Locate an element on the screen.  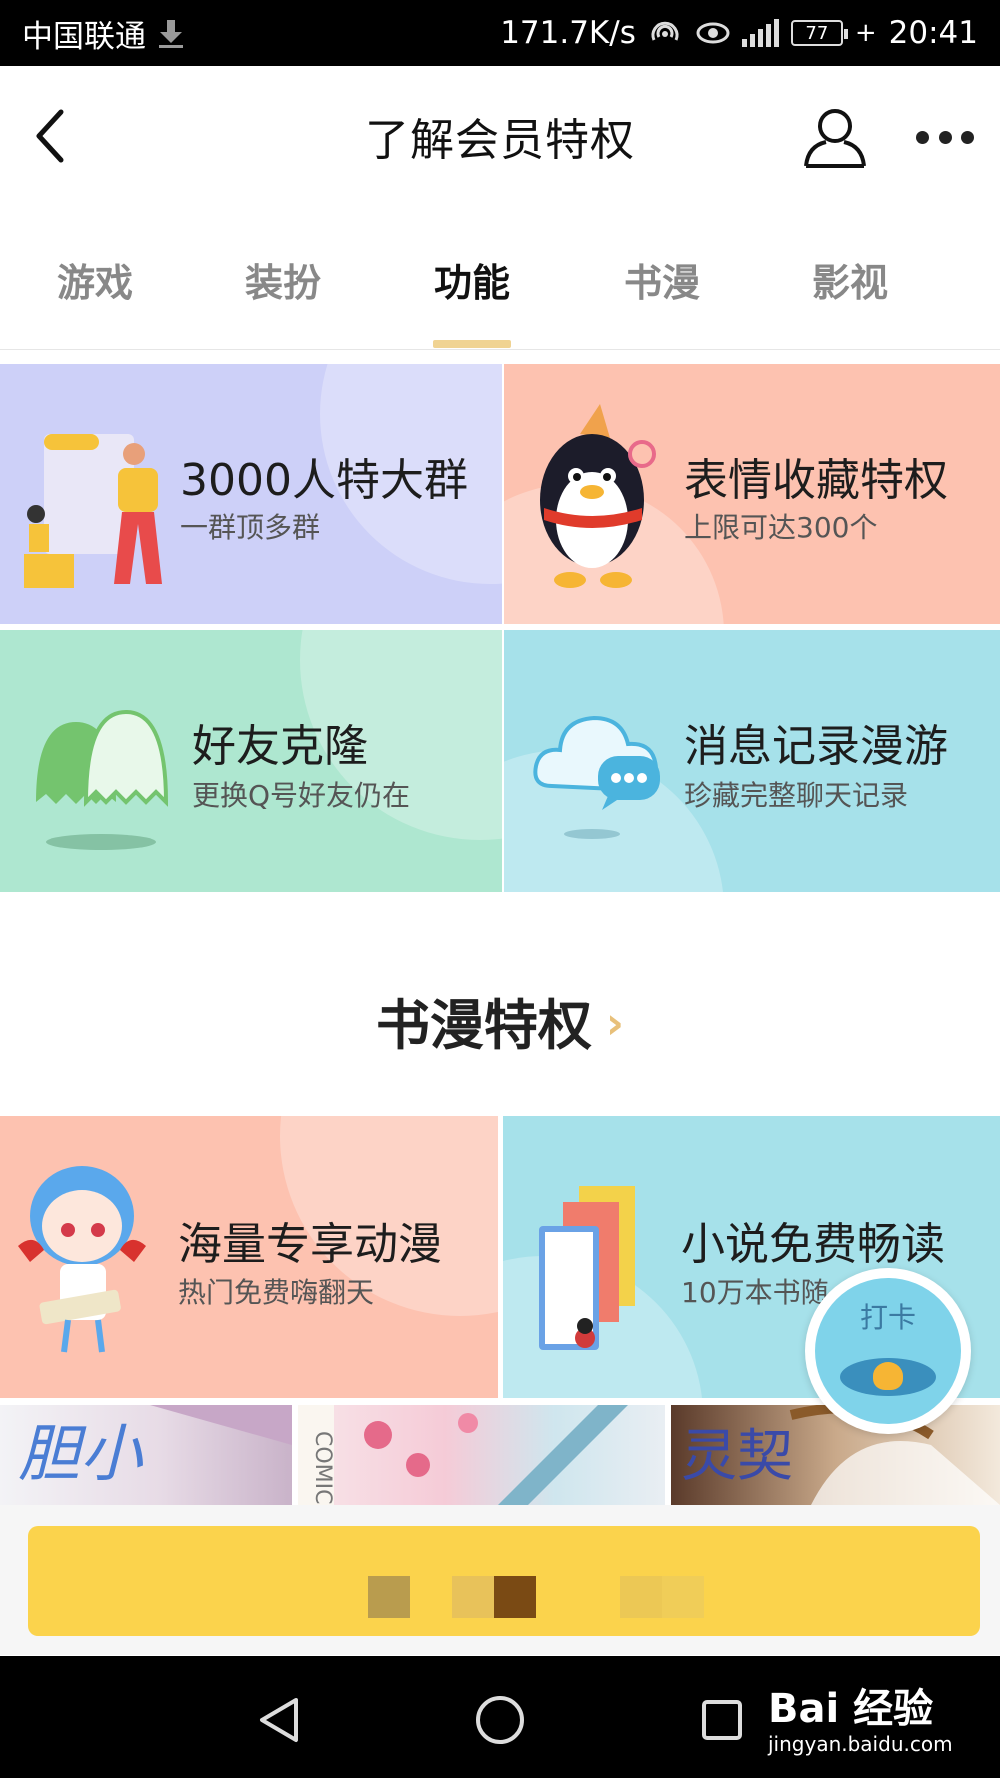
penguin-icon is located at coordinates (598, 496).